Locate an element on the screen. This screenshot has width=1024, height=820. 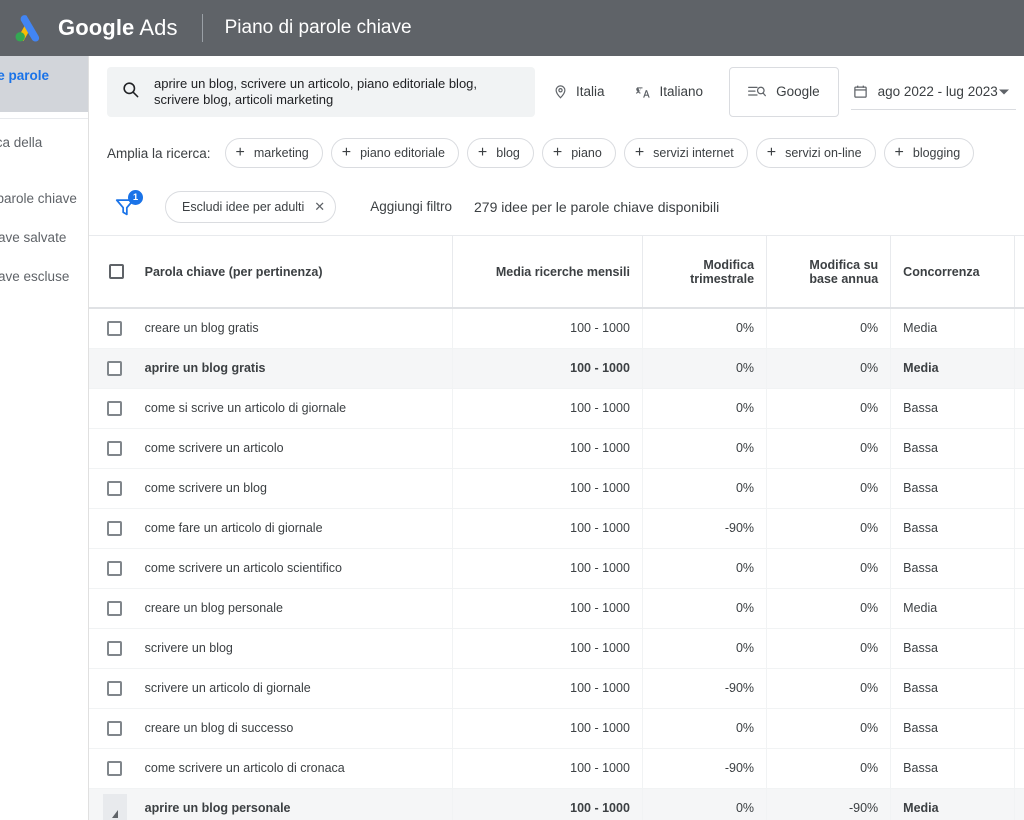
sidebar-item-saved-keywords: Parole chiave salvate is located at coordinates (44, 237).